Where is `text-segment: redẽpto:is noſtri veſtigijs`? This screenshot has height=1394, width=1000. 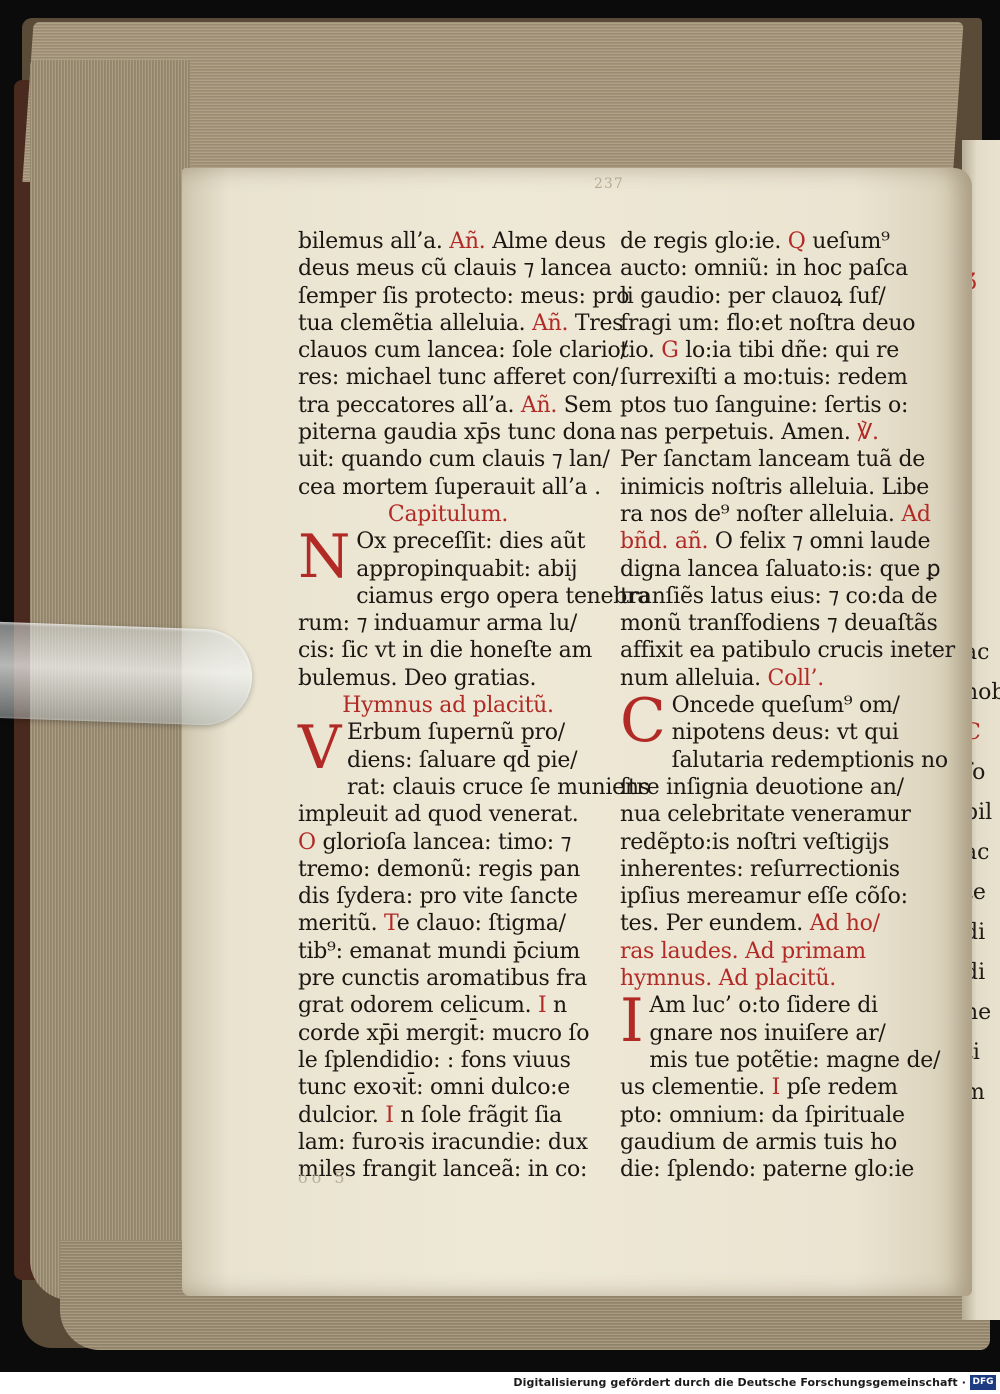
text-segment: redẽpto:is noſtri veſtigijs is located at coordinates (755, 842).